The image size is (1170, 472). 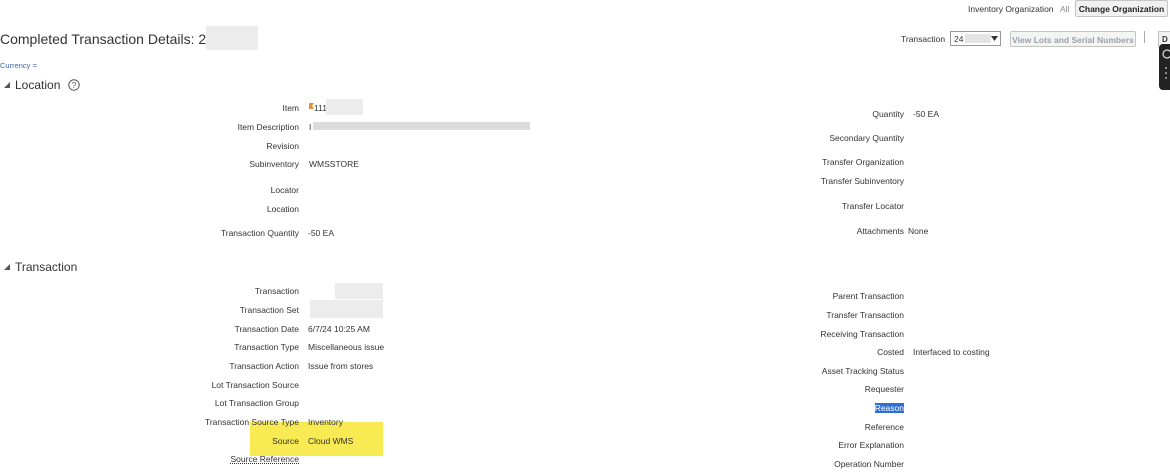 What do you see at coordinates (282, 209) in the screenshot?
I see `location-label: Location` at bounding box center [282, 209].